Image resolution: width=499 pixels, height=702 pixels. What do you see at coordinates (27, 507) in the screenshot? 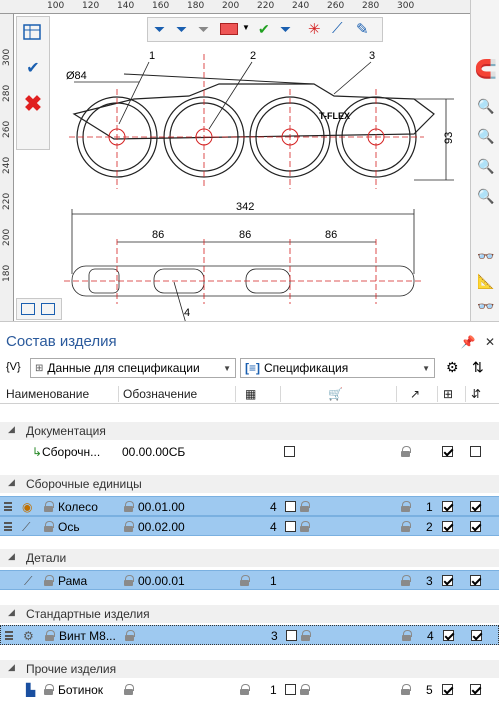
I see `wheel-icon: ◉` at bounding box center [27, 507].